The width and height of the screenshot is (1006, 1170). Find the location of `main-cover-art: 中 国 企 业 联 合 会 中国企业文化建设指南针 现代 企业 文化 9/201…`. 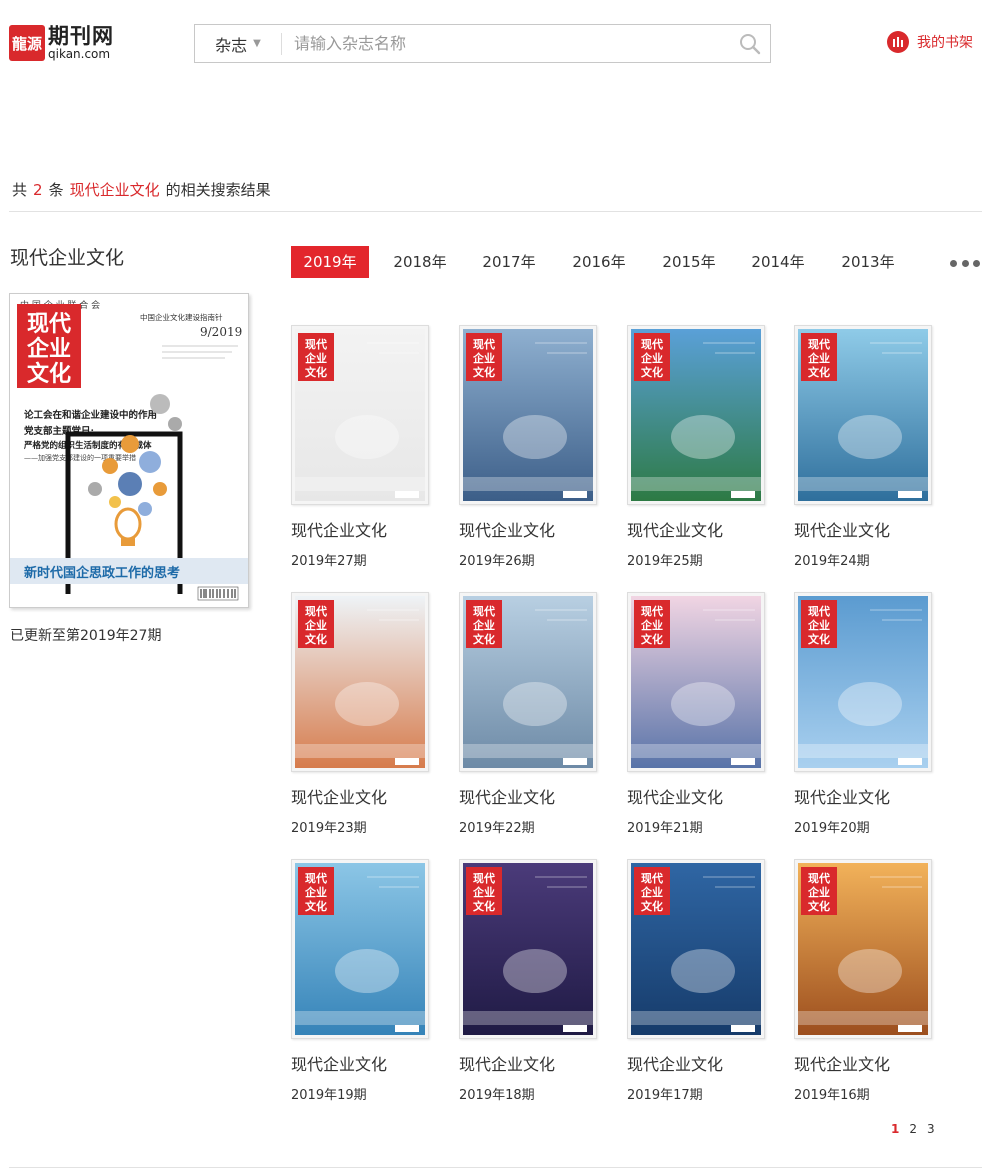

main-cover-art: 中 国 企 业 联 合 会 中国企业文化建设指南针 现代 企业 文化 9/201… is located at coordinates (129, 450).